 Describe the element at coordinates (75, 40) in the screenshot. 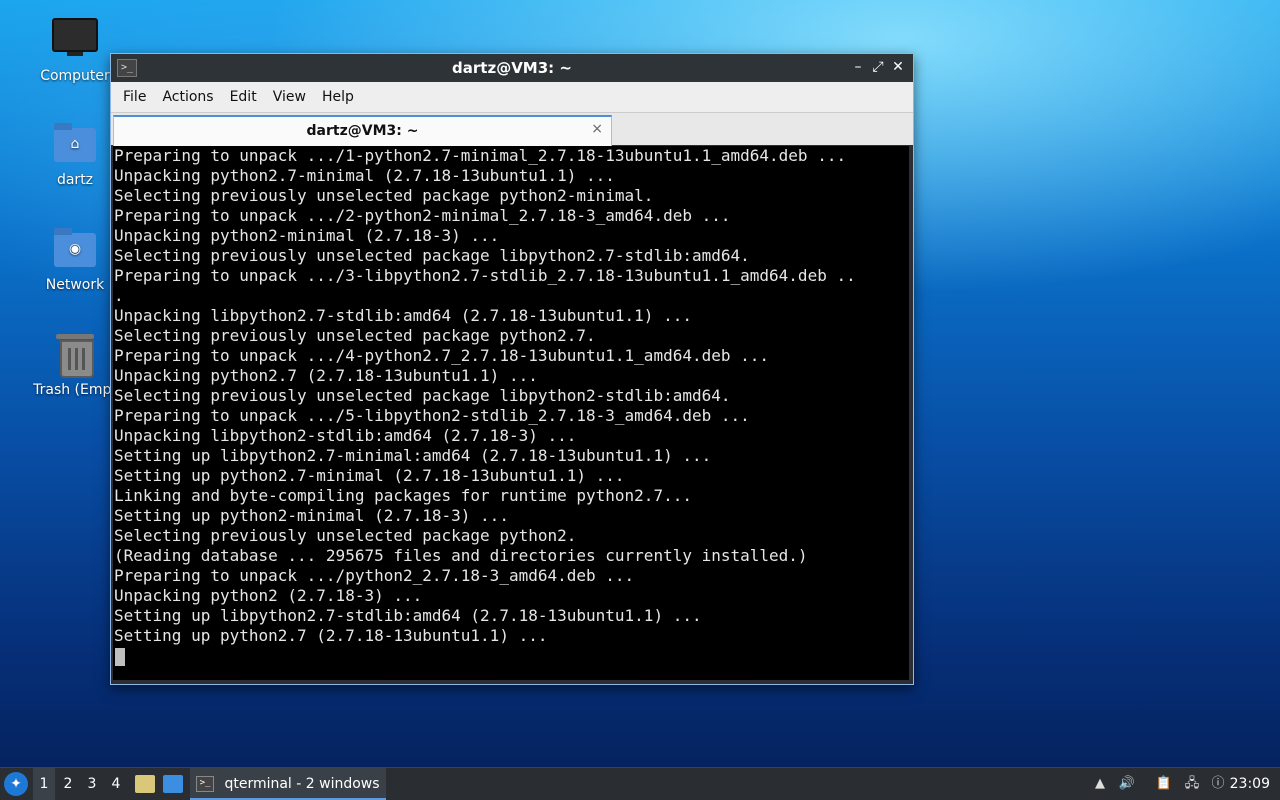

I see `computer-icon` at that location.